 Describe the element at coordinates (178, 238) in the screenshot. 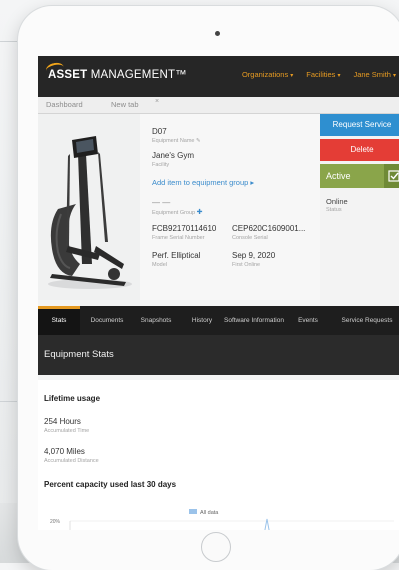

I see `frame-serial-label: Frame Serial Number` at that location.